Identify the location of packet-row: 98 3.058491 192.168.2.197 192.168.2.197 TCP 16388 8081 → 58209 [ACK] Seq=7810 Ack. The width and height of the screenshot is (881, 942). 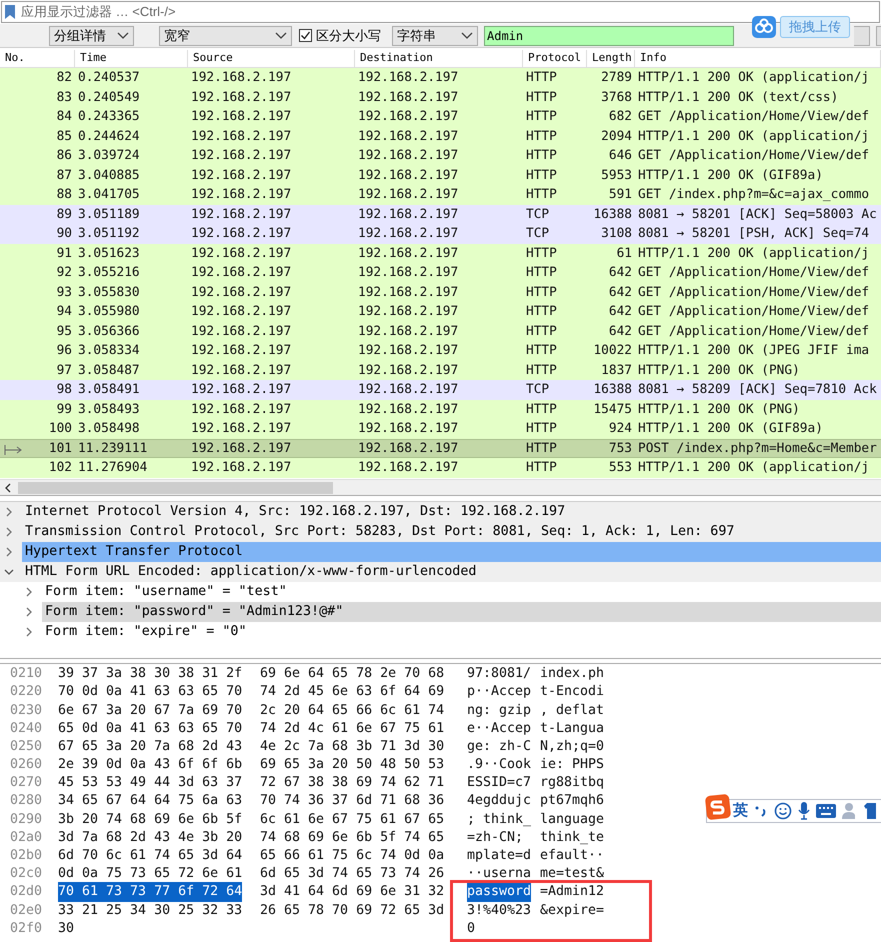
(440, 390).